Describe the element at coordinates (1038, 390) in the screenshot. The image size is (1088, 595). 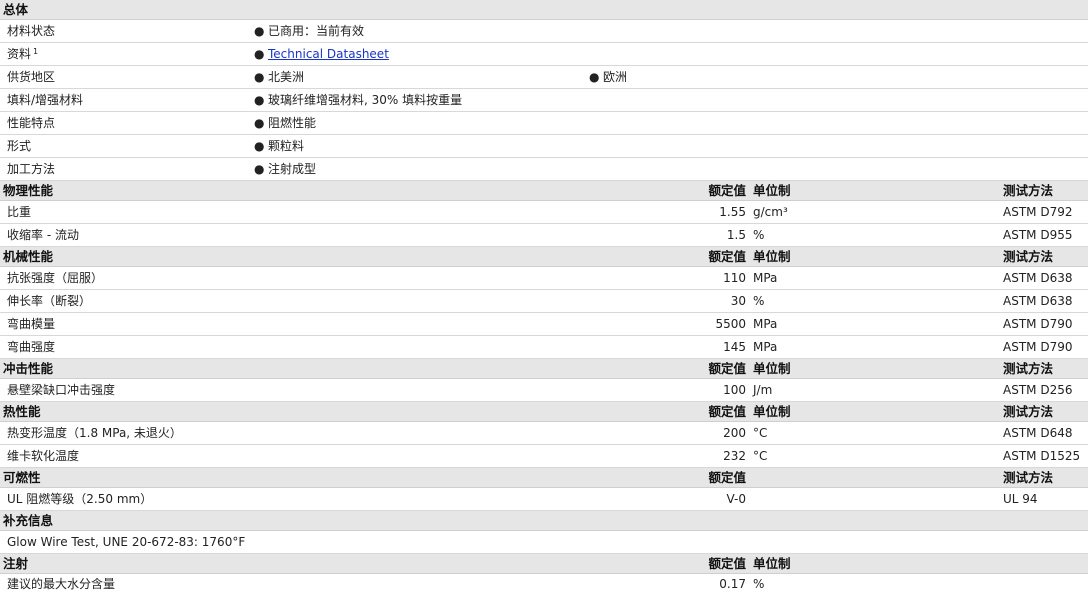
I see `property-test-method: ASTM D256` at that location.